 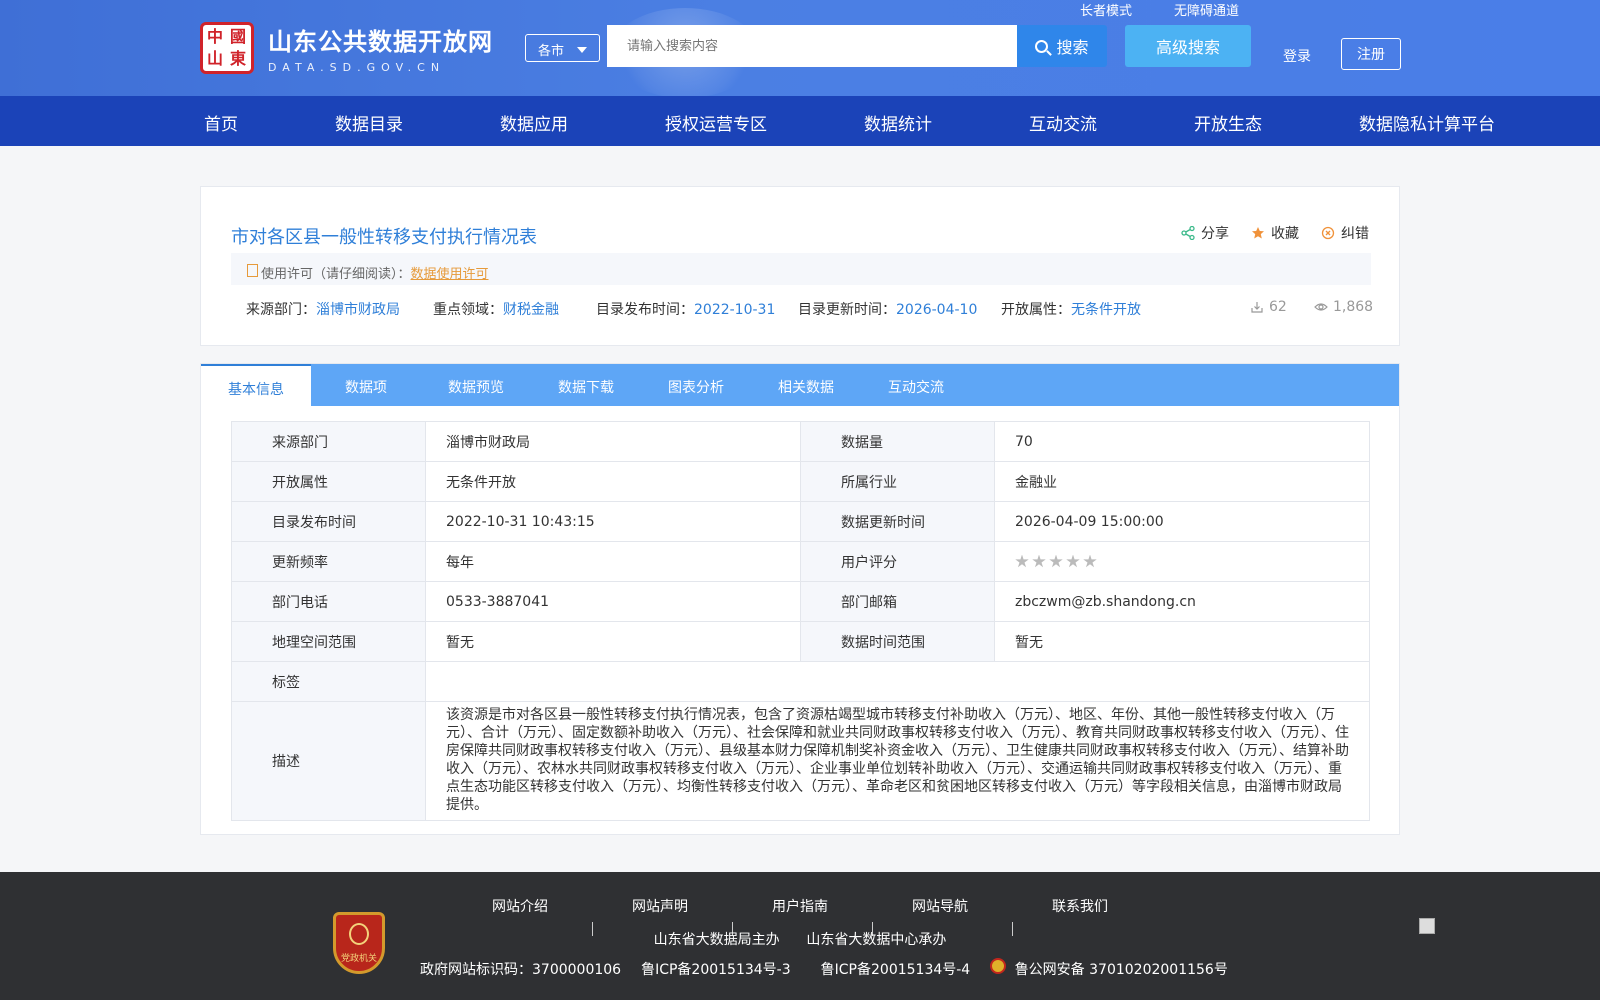 I want to click on report-error-button: 纠错, so click(x=1345, y=233).